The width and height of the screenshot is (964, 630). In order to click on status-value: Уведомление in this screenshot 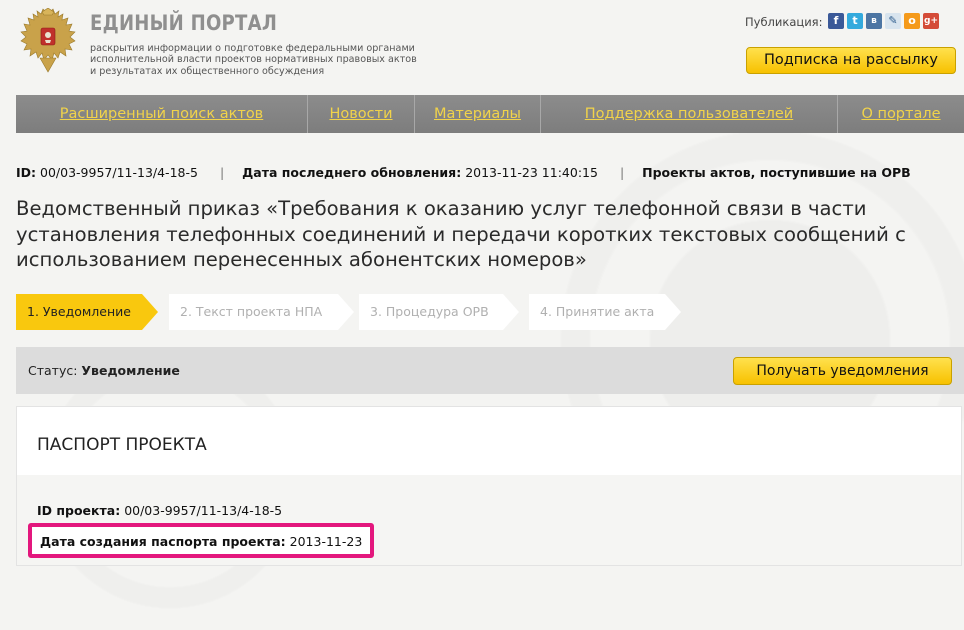, I will do `click(130, 370)`.